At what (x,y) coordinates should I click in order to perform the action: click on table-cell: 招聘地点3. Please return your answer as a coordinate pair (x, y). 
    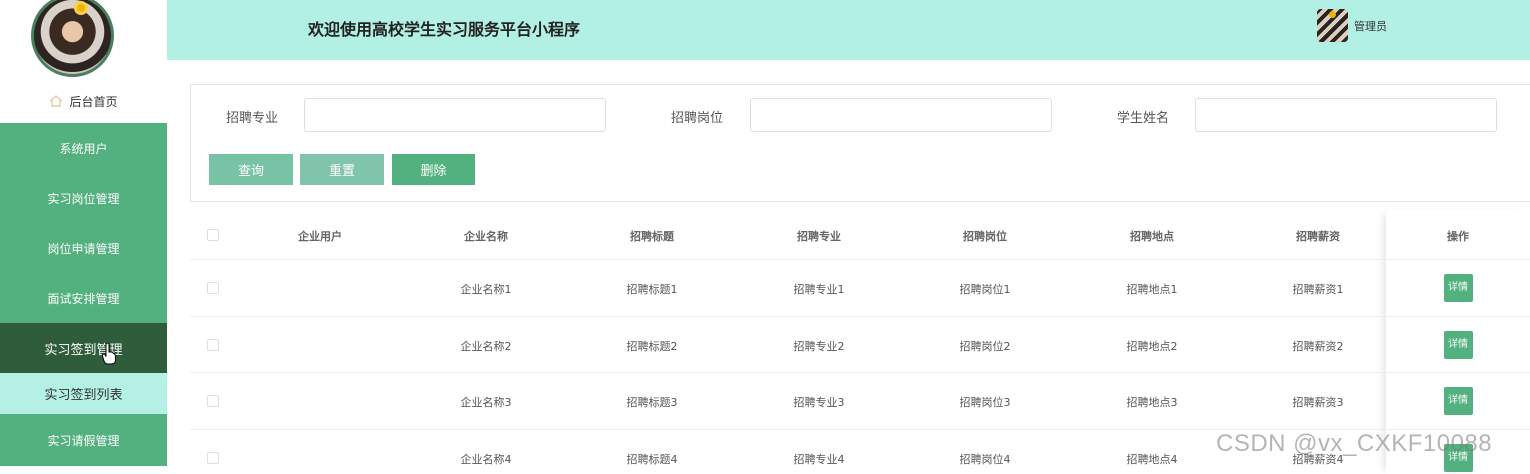
    Looking at the image, I should click on (1152, 402).